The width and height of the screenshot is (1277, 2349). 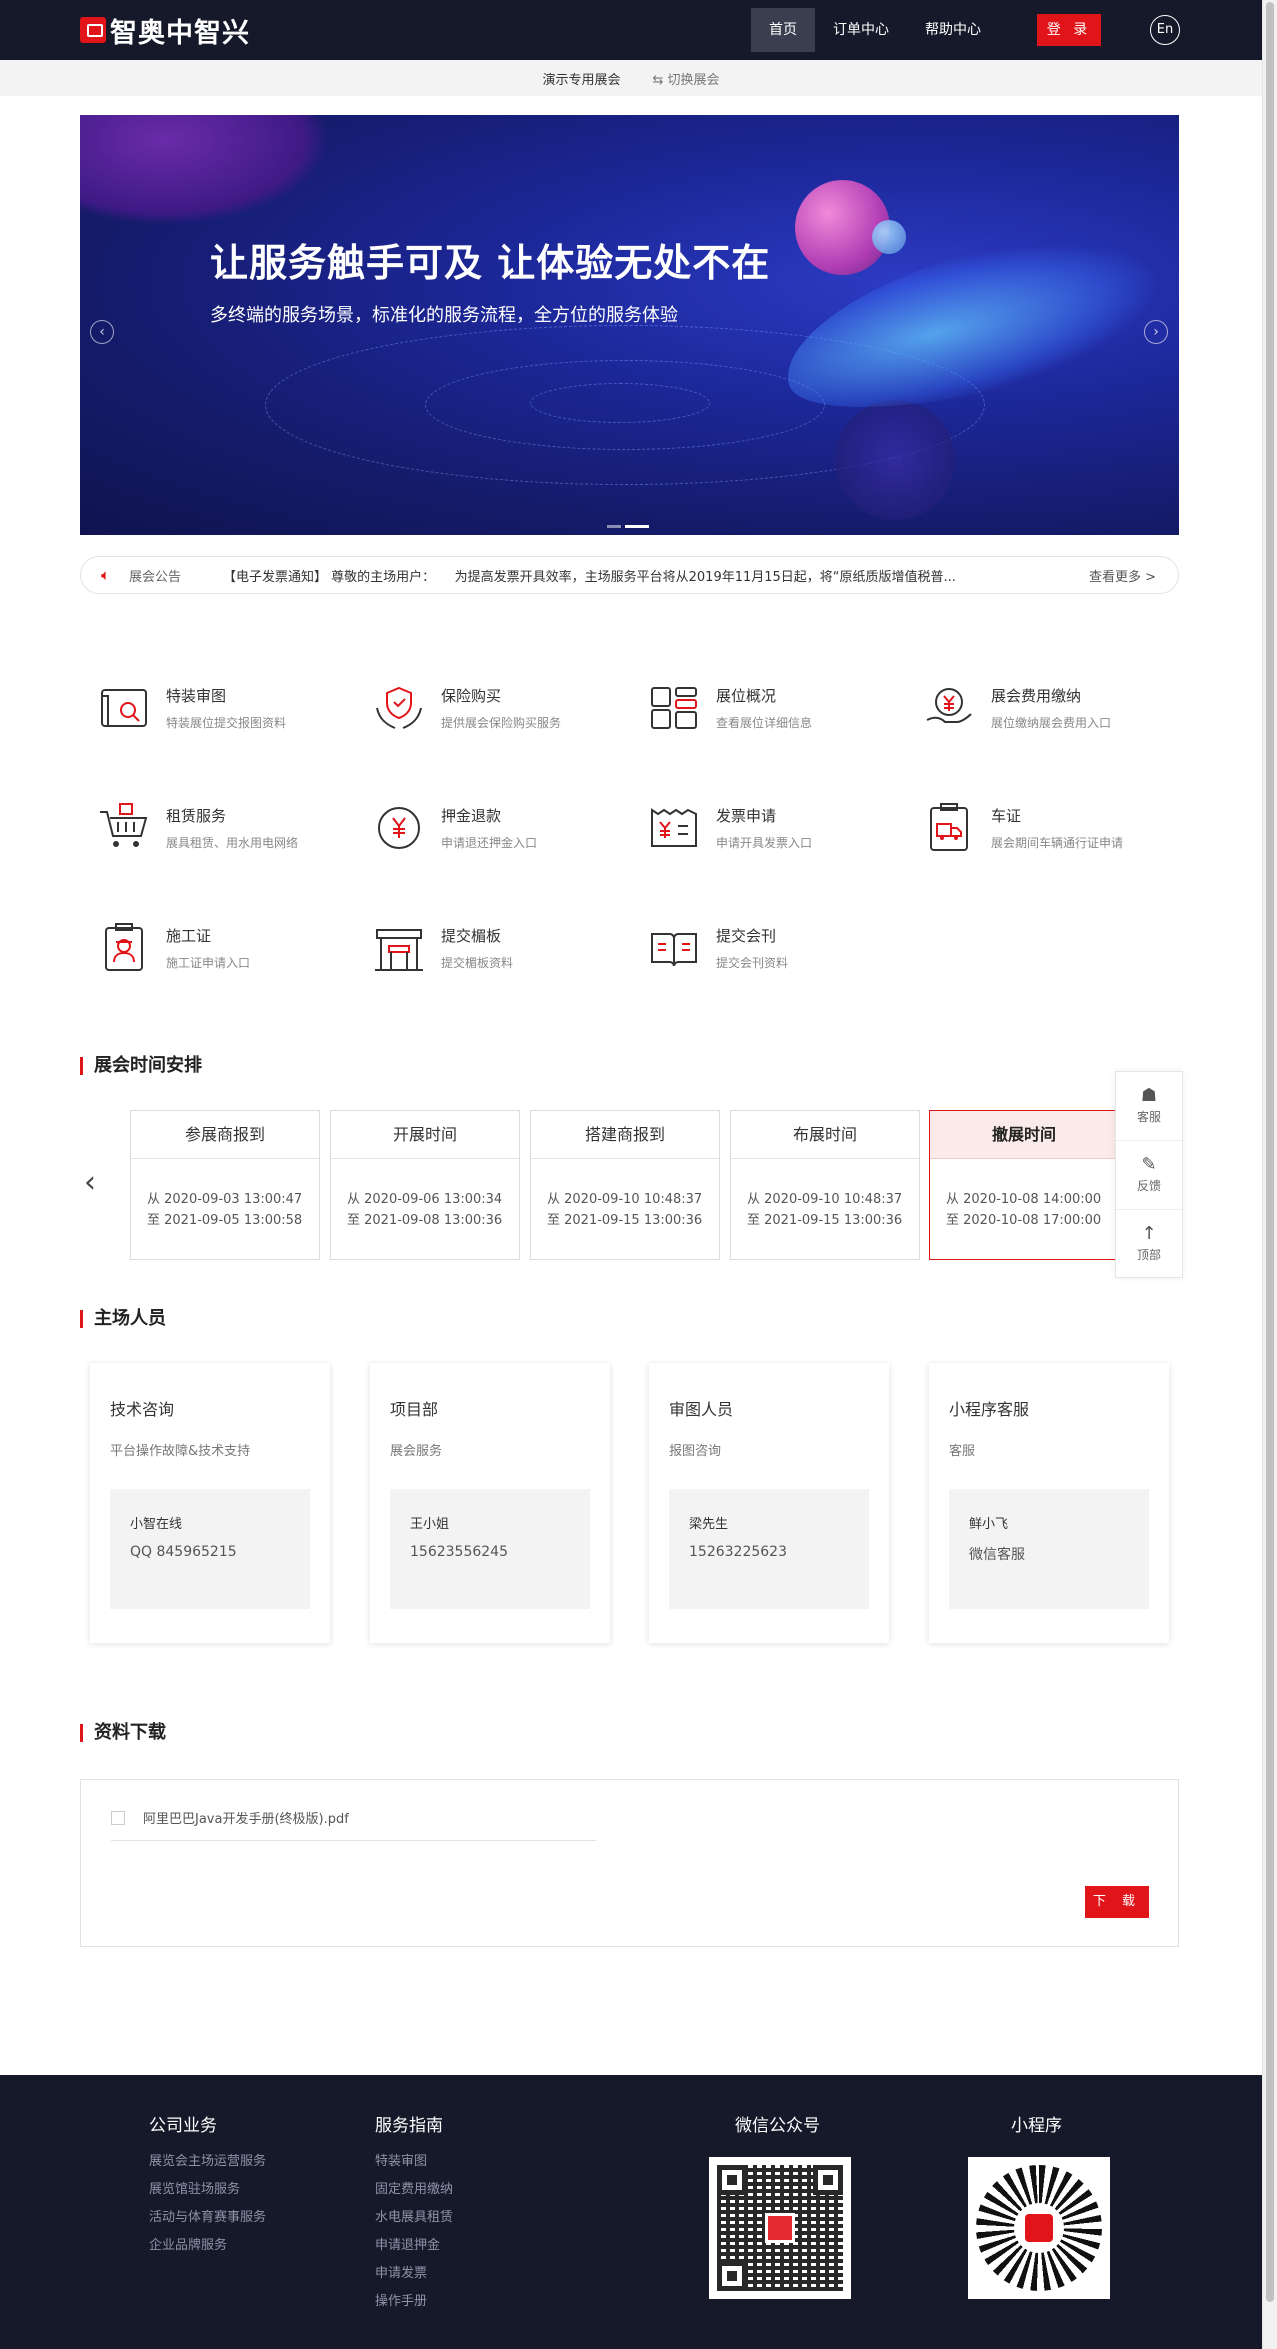 What do you see at coordinates (625, 1135) in the screenshot?
I see `schedule-card-title: 搭建商报到` at bounding box center [625, 1135].